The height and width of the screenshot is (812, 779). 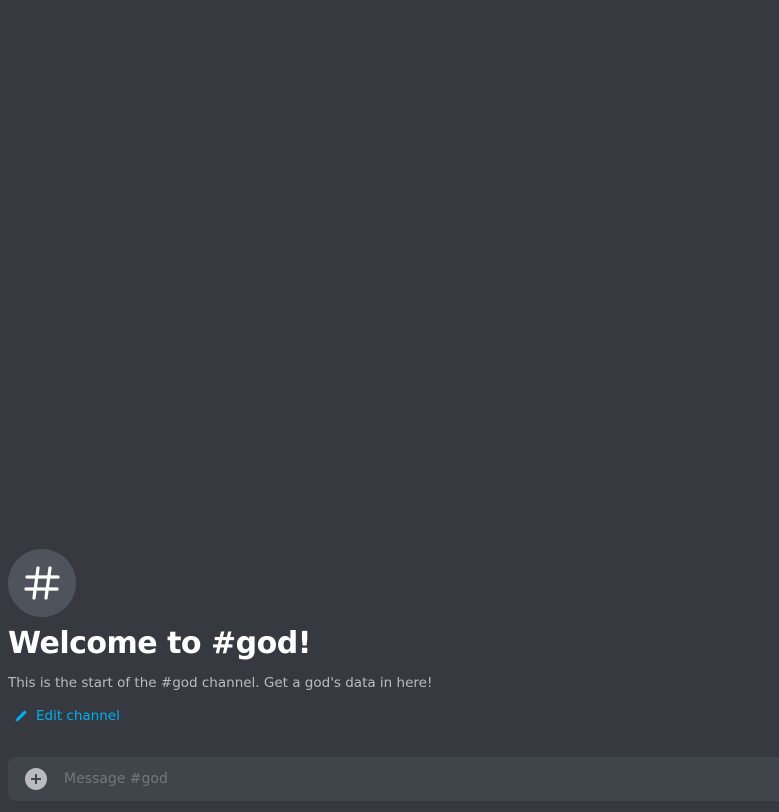 I want to click on edit-channel-button: Edit channel, so click(x=67, y=716).